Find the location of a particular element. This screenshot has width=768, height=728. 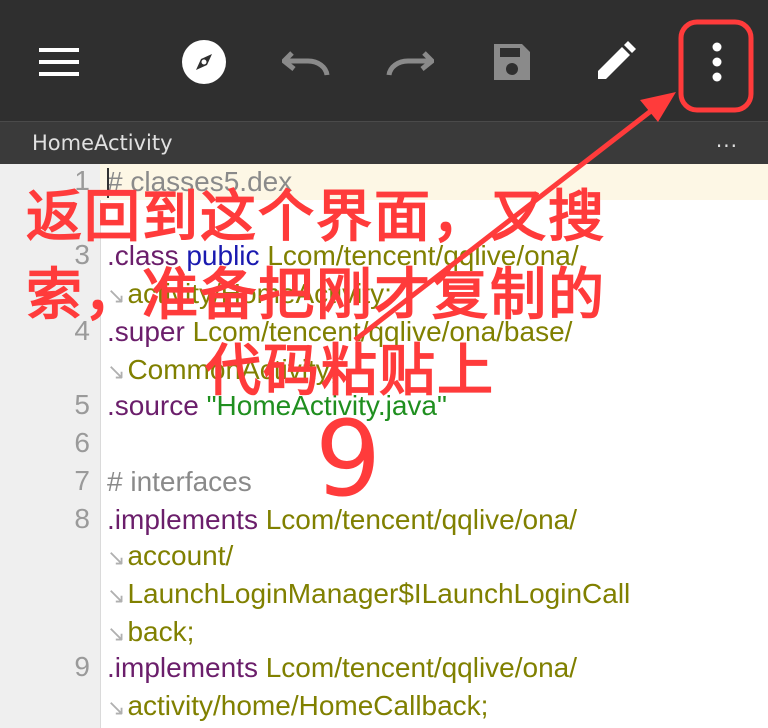

line-number: 9 is located at coordinates (82, 666).